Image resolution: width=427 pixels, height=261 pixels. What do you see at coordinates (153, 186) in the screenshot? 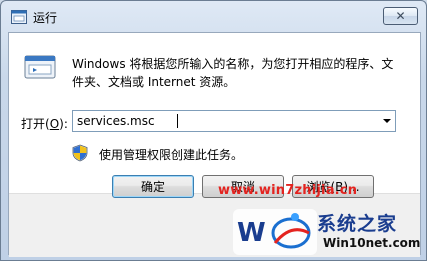
I see `ok-button: 确定` at bounding box center [153, 186].